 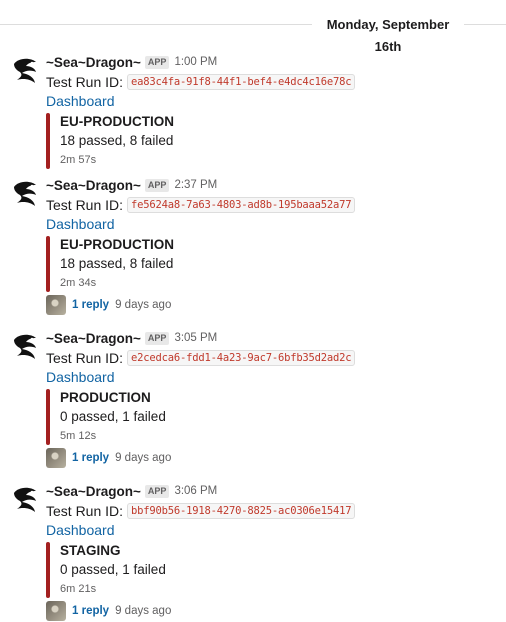 What do you see at coordinates (78, 160) in the screenshot?
I see `run-duration: 2m 57s` at bounding box center [78, 160].